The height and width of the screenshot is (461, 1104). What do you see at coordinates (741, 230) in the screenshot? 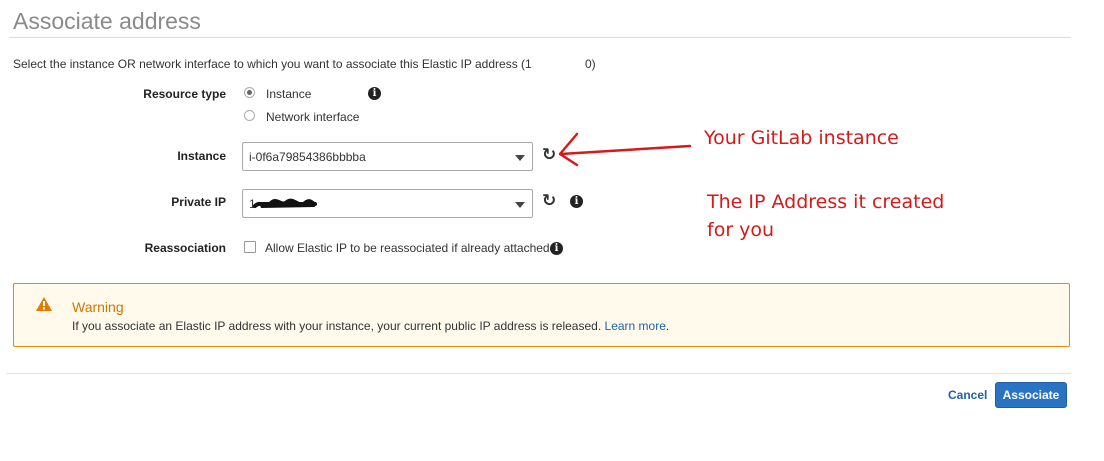
I see `annotation-ip-note-line2: for you` at bounding box center [741, 230].